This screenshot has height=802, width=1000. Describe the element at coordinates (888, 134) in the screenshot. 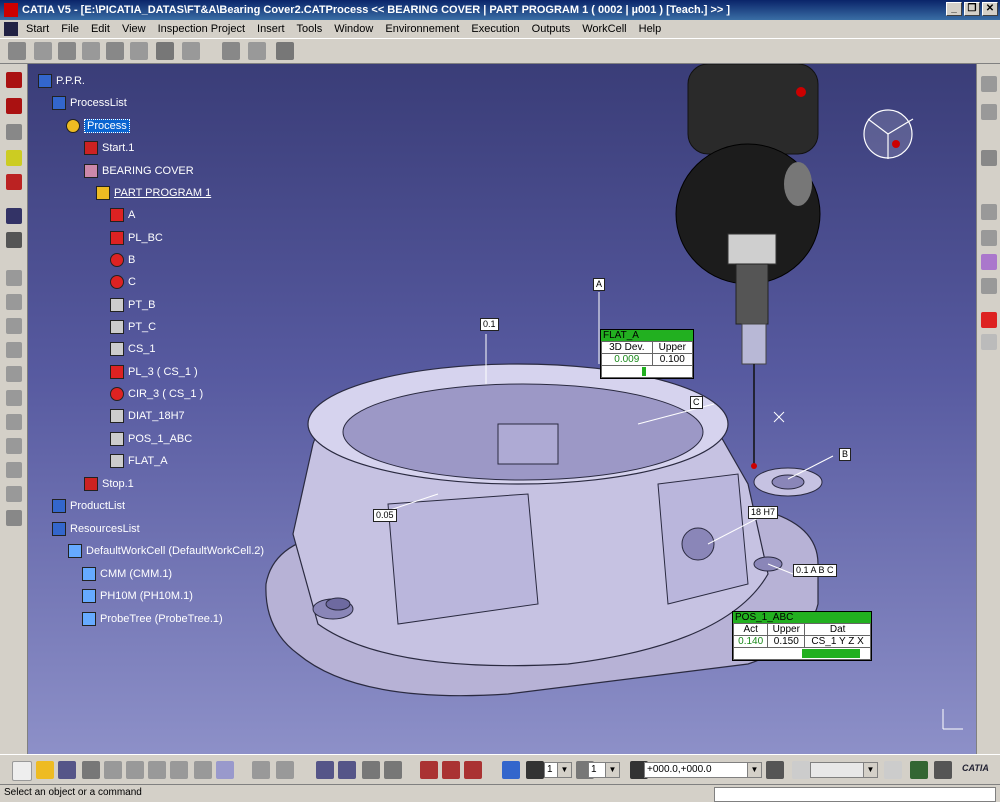

I see `compass-icon` at that location.